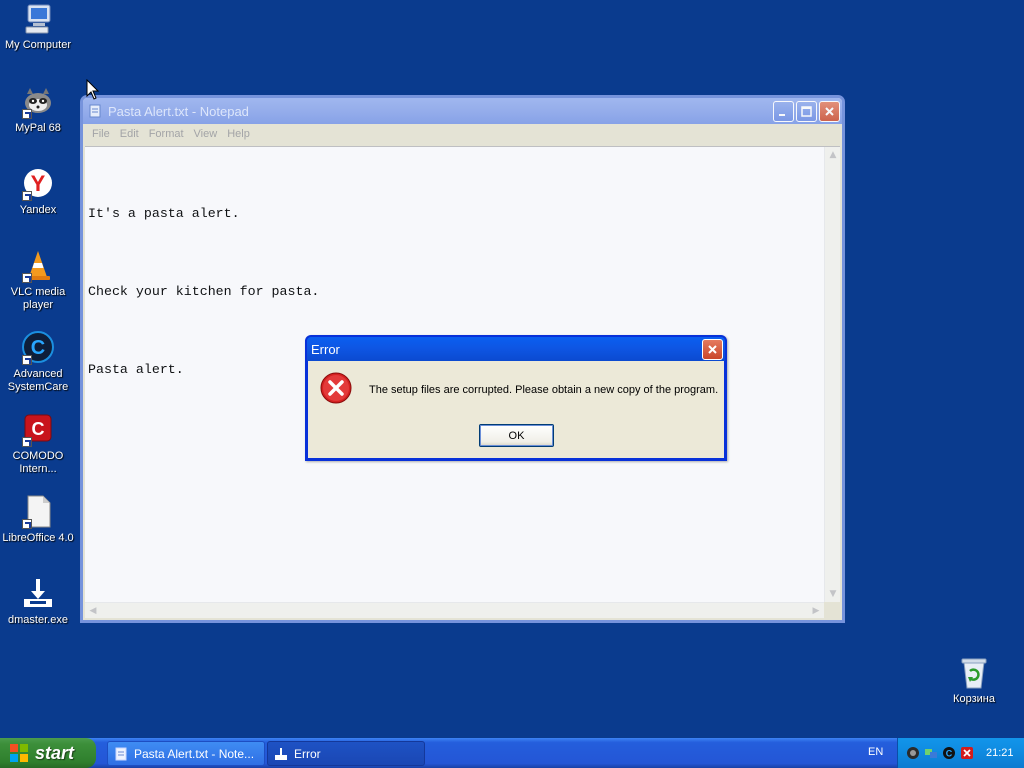  Describe the element at coordinates (38, 266) in the screenshot. I see `vlc-cone-icon` at that location.